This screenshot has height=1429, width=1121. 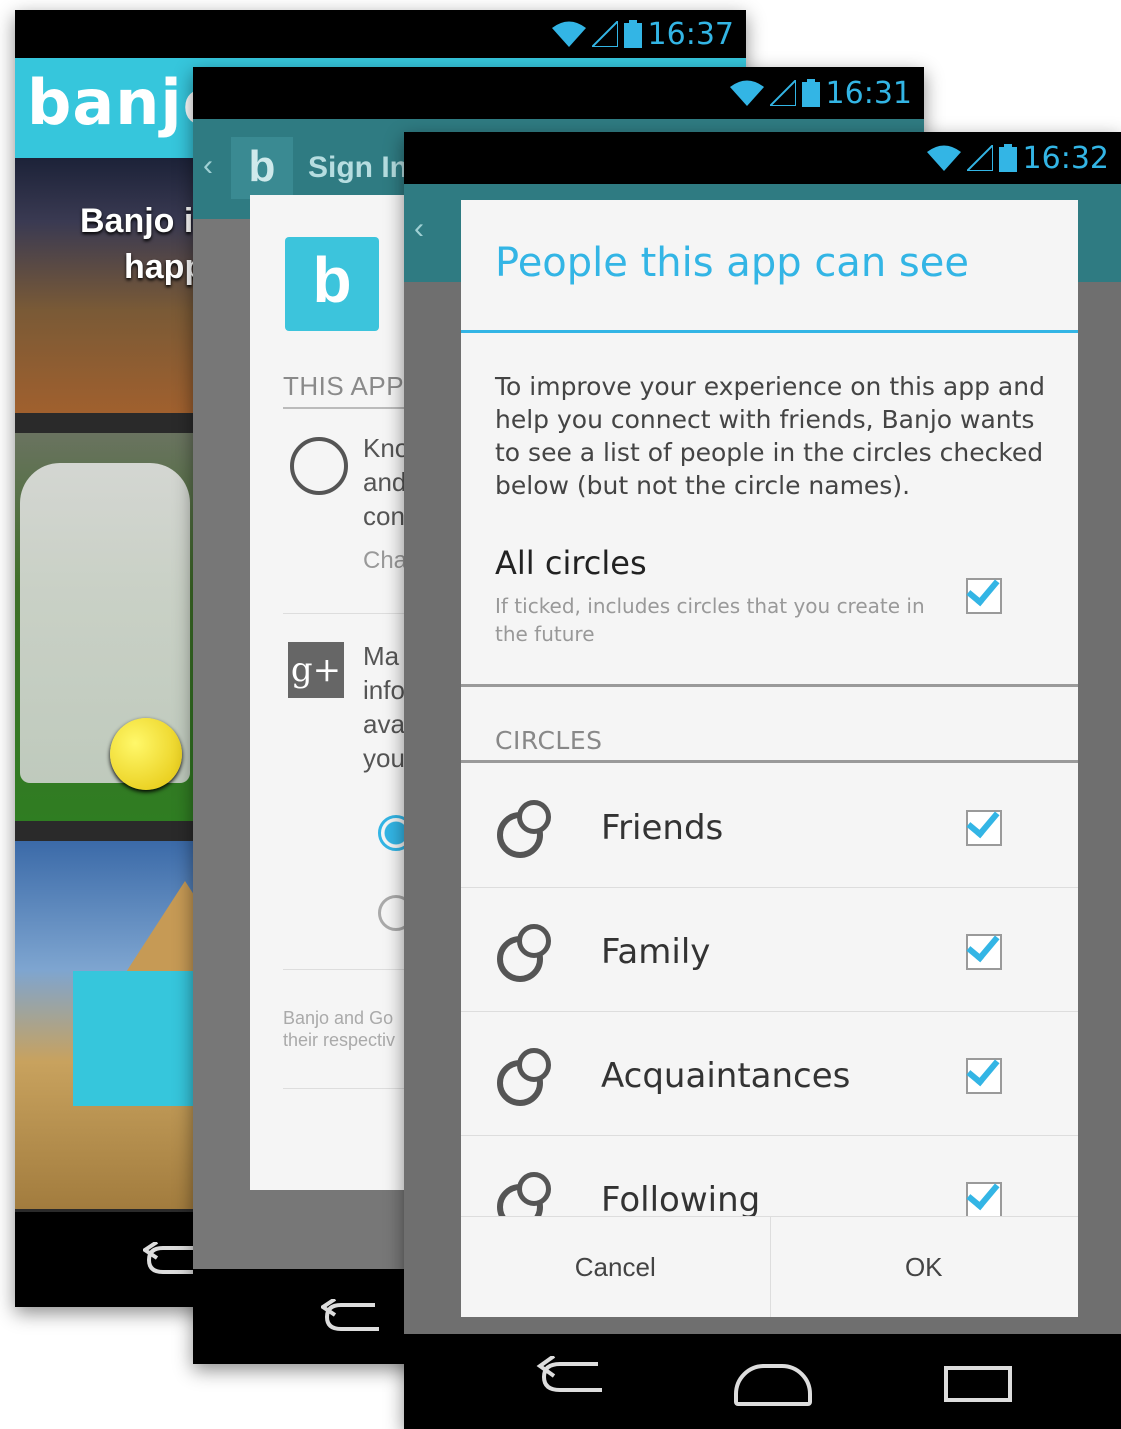 I want to click on overlay-box, so click(x=143, y=1038).